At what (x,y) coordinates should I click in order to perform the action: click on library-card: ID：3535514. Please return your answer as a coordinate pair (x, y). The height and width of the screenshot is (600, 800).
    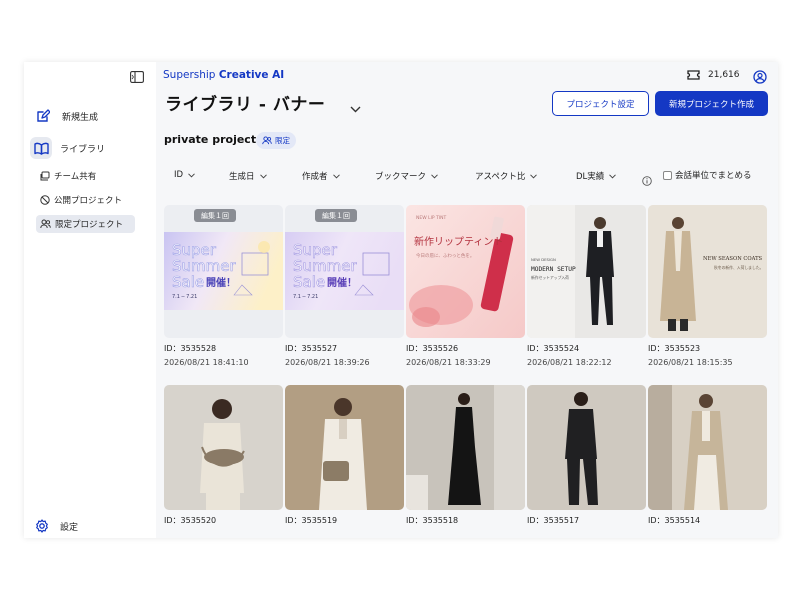
    Looking at the image, I should click on (707, 455).